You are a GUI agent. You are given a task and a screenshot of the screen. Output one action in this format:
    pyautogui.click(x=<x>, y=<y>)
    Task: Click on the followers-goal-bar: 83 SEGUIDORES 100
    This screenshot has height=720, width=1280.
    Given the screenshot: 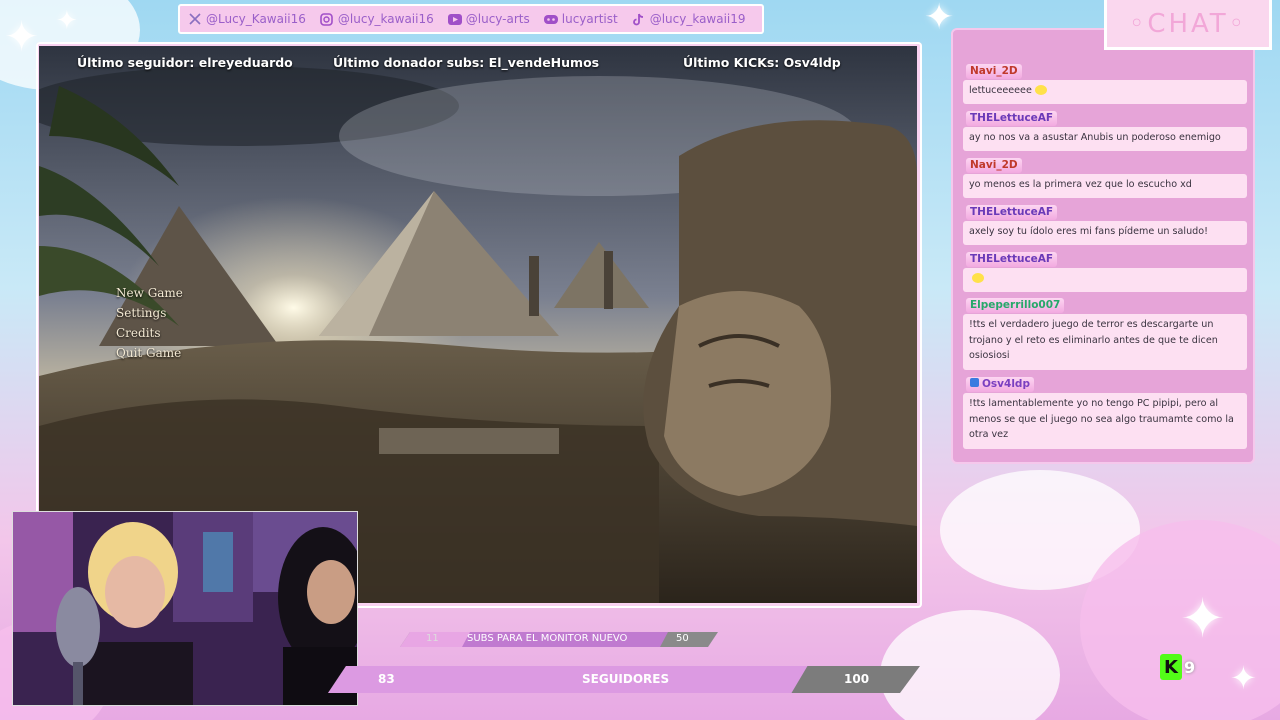 What is the action you would take?
    pyautogui.click(x=624, y=679)
    